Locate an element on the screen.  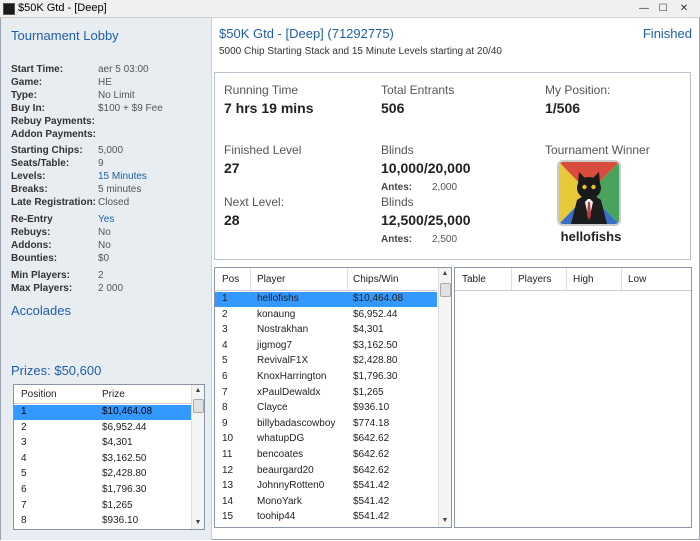
player-row: 1 hellofishs $10,464.08 is located at coordinates (326, 299).